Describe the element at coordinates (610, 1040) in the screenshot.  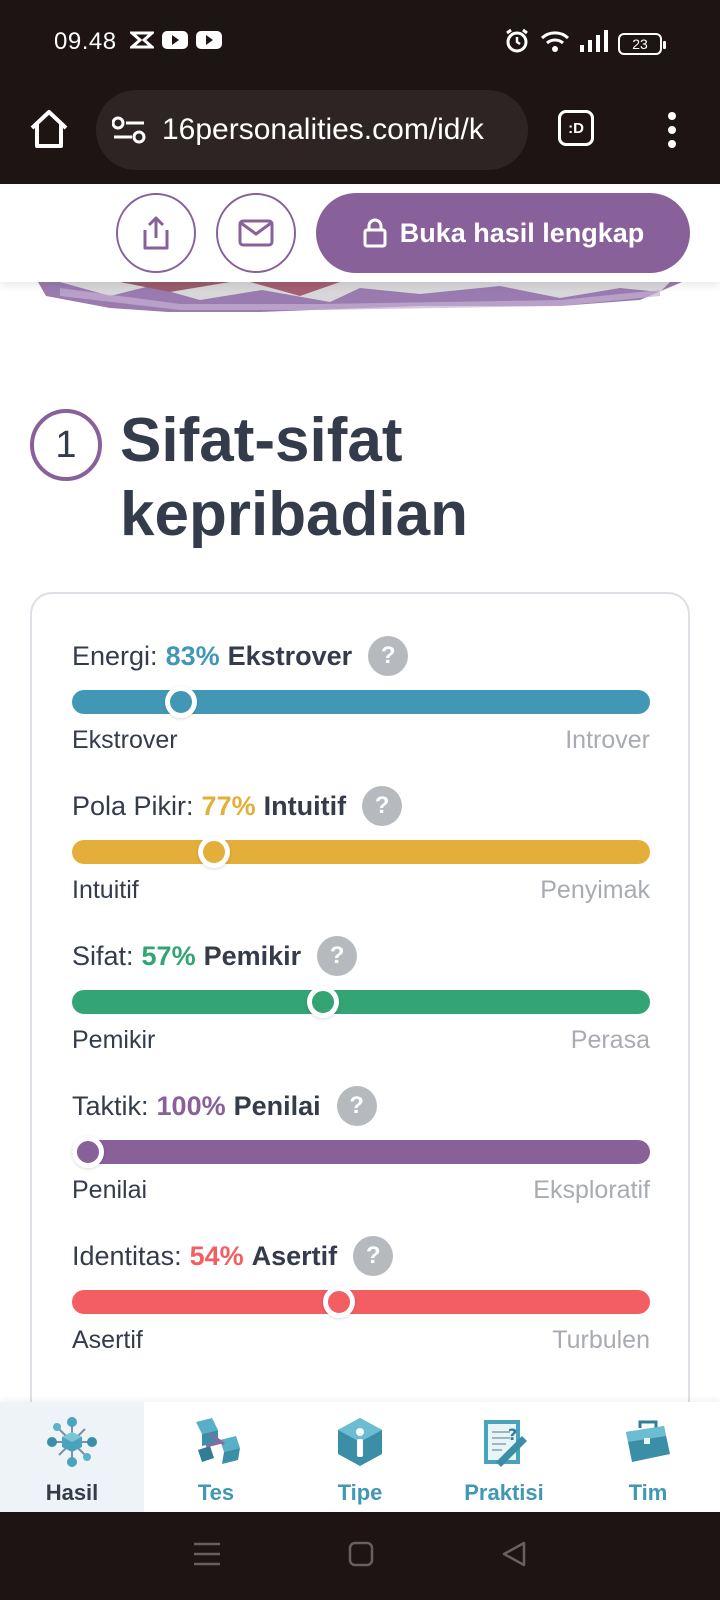
I see `trait-right-pole: Perasa` at that location.